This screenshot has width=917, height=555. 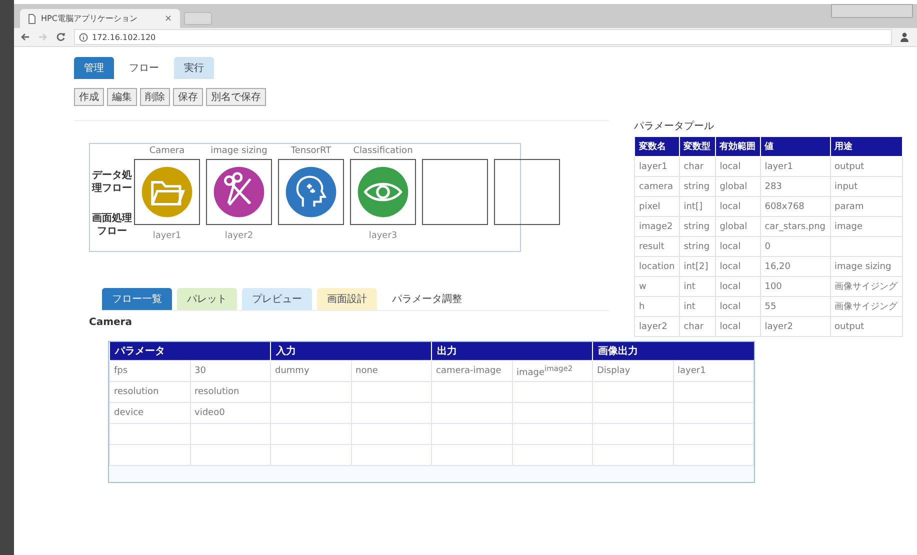 What do you see at coordinates (168, 19) in the screenshot?
I see `tab-close-button: ×` at bounding box center [168, 19].